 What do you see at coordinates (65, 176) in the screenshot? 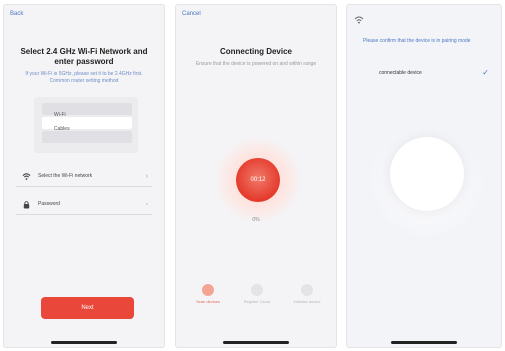
I see `wifi-field-label: Select the Wi-Fi network` at bounding box center [65, 176].